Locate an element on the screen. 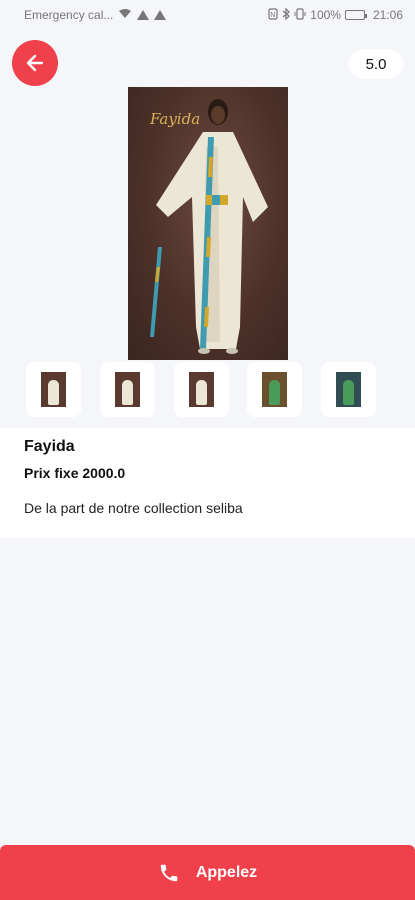  svg-text: N is located at coordinates (273, 15).